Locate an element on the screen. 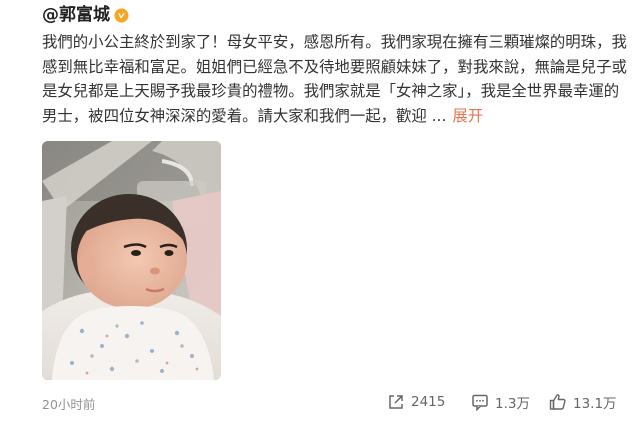 This screenshot has height=421, width=640. like-button: 13.1万 is located at coordinates (583, 402).